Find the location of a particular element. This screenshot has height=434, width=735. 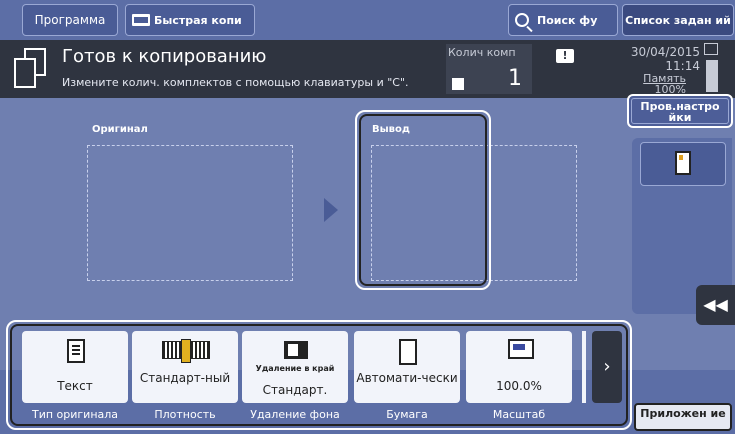

original-preview is located at coordinates (190, 213).